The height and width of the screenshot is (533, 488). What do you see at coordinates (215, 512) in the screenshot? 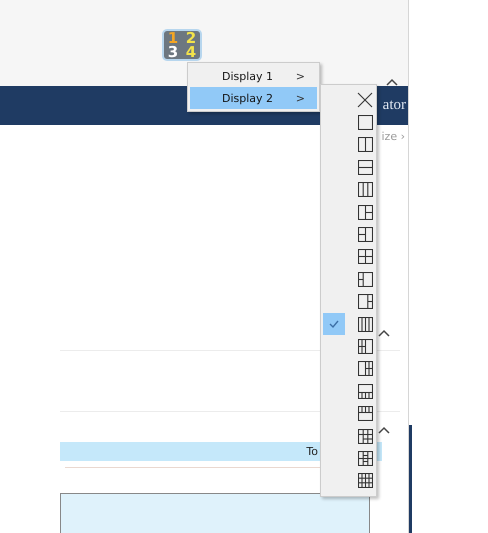
I see `input-field` at bounding box center [215, 512].